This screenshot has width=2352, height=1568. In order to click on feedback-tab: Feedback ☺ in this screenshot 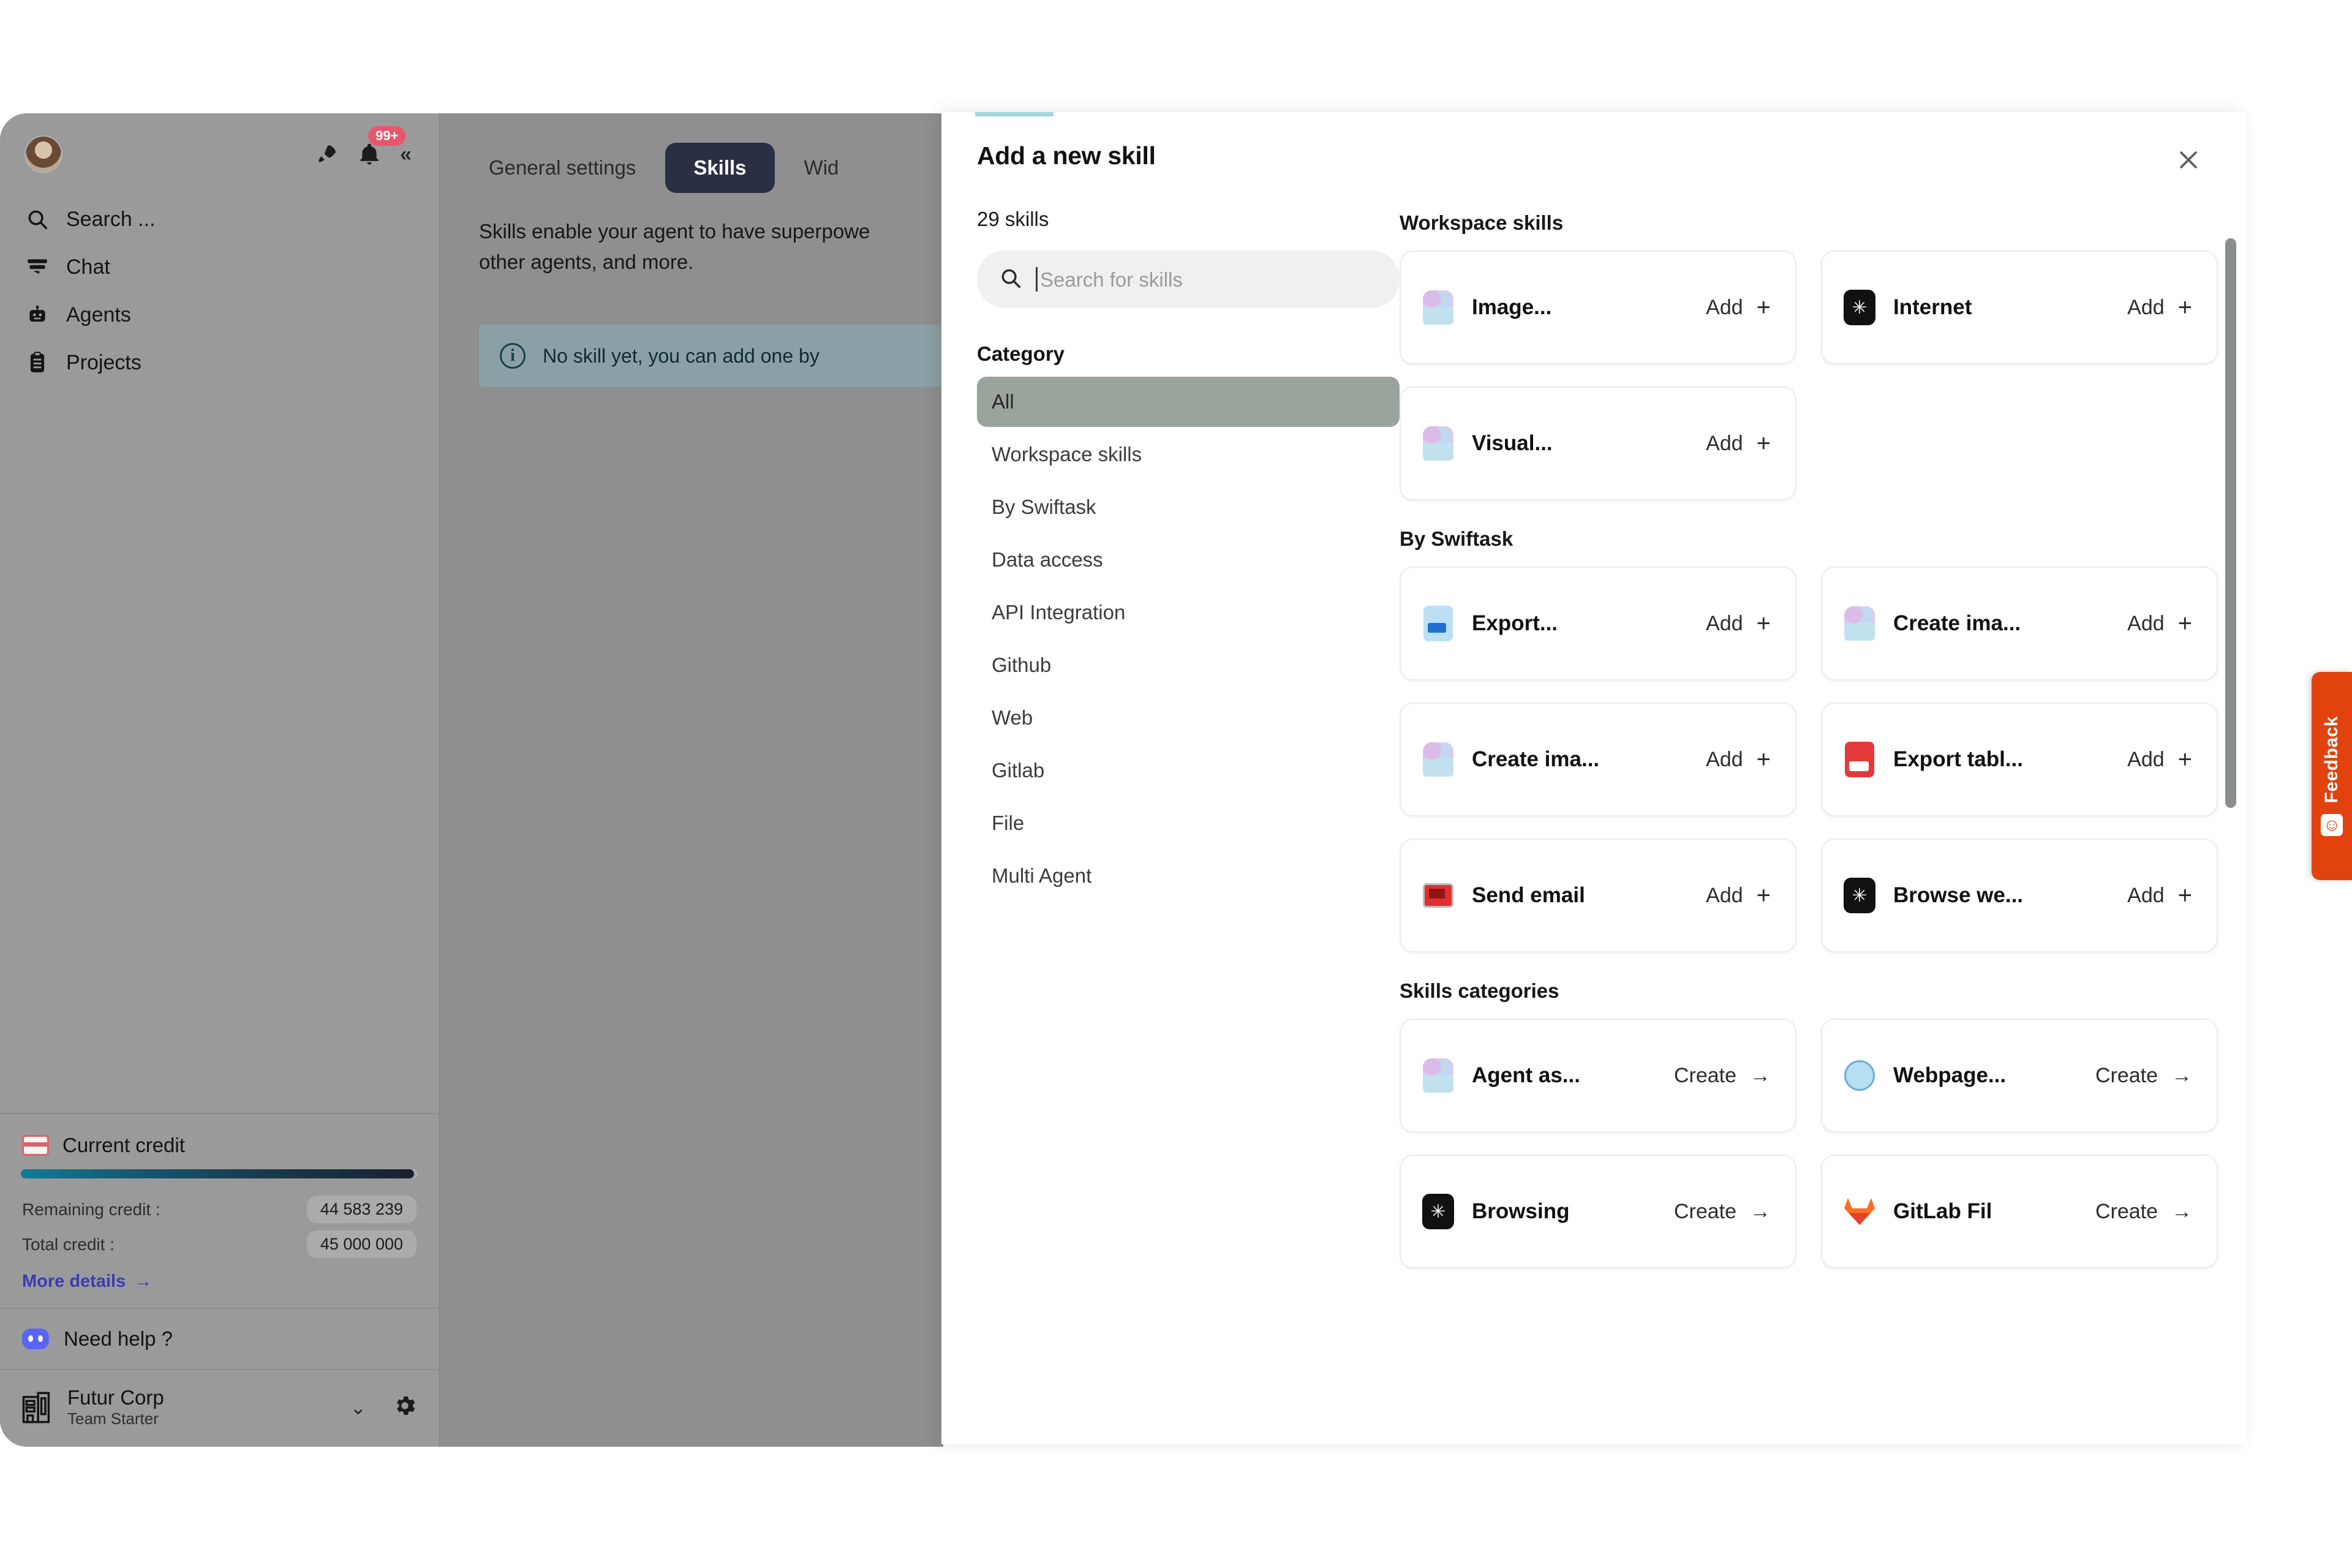, I will do `click(2332, 776)`.